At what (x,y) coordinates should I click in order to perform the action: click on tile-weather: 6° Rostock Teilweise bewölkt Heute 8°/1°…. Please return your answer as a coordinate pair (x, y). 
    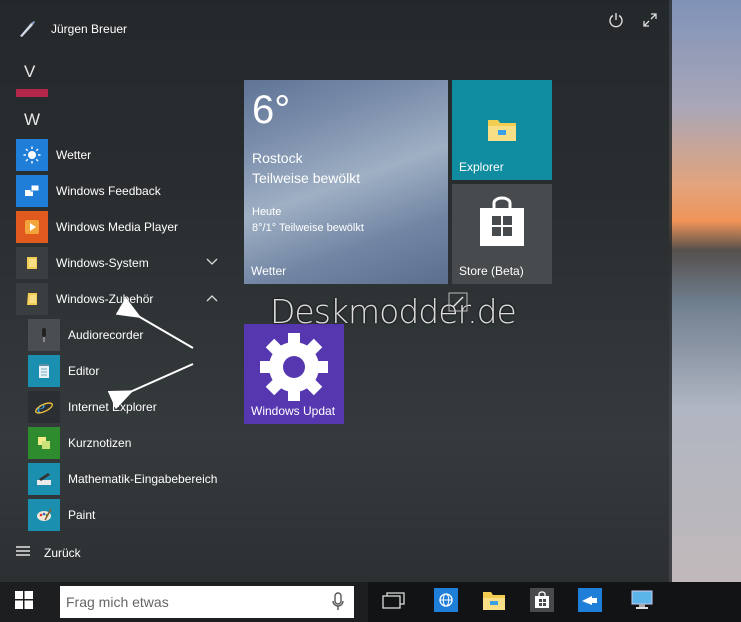
    Looking at the image, I should click on (346, 182).